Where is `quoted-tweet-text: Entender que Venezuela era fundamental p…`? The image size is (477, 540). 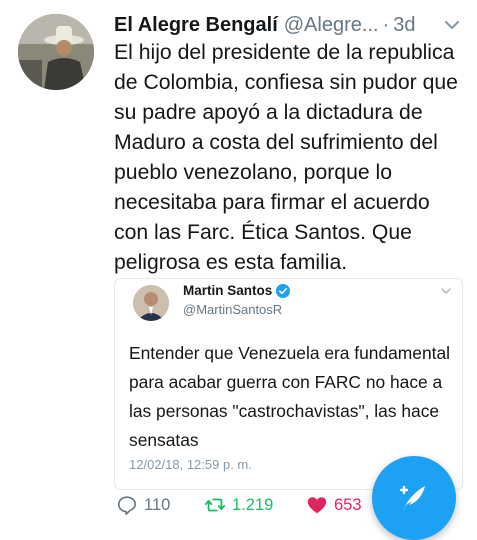
quoted-tweet-text: Entender que Venezuela era fundamental p… is located at coordinates (290, 396).